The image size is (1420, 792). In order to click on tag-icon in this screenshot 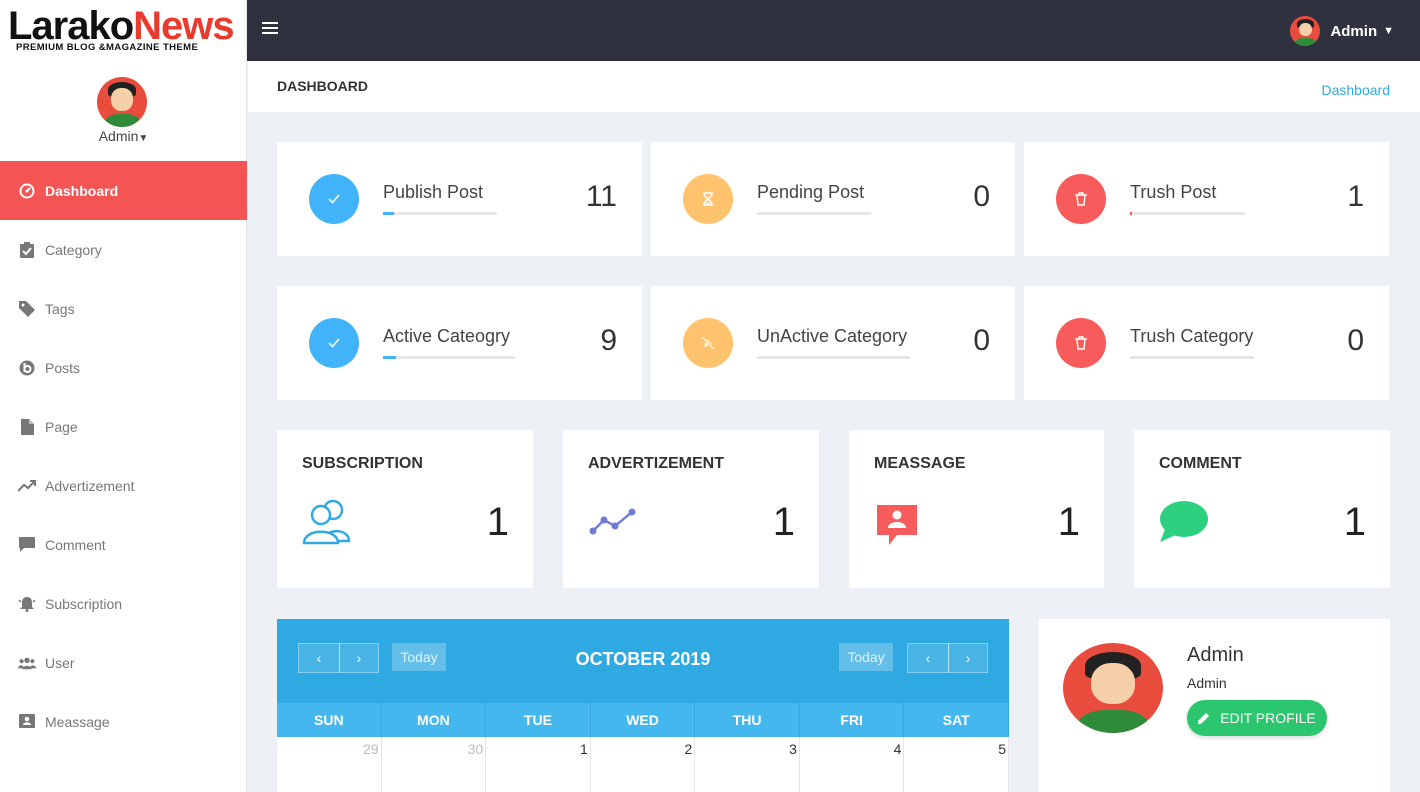, I will do `click(27, 309)`.